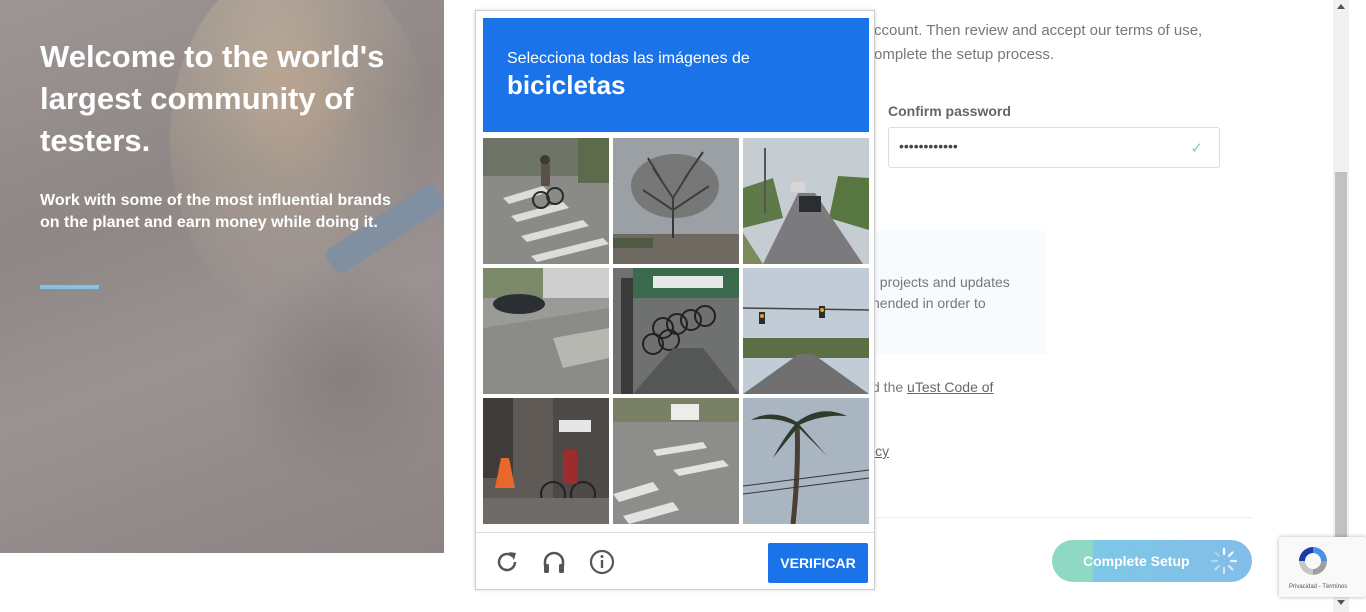  I want to click on recaptcha-badge-links: Privacidad - Términos, so click(1318, 587).